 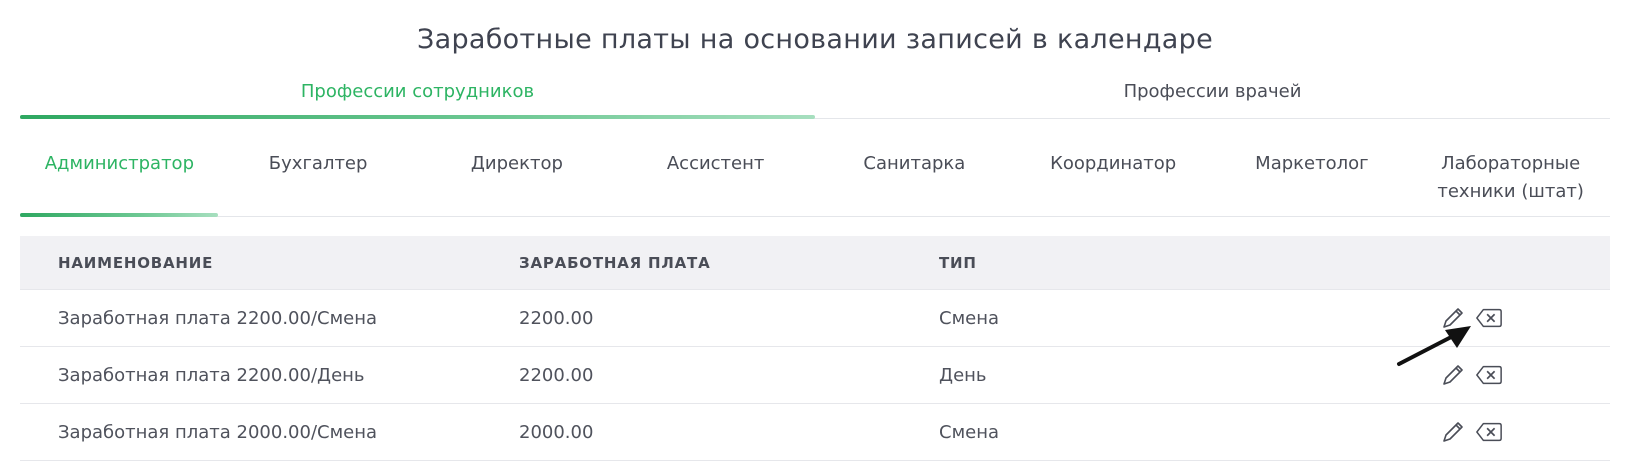 I want to click on profession-tab-label: Маркетолог, so click(x=1312, y=163).